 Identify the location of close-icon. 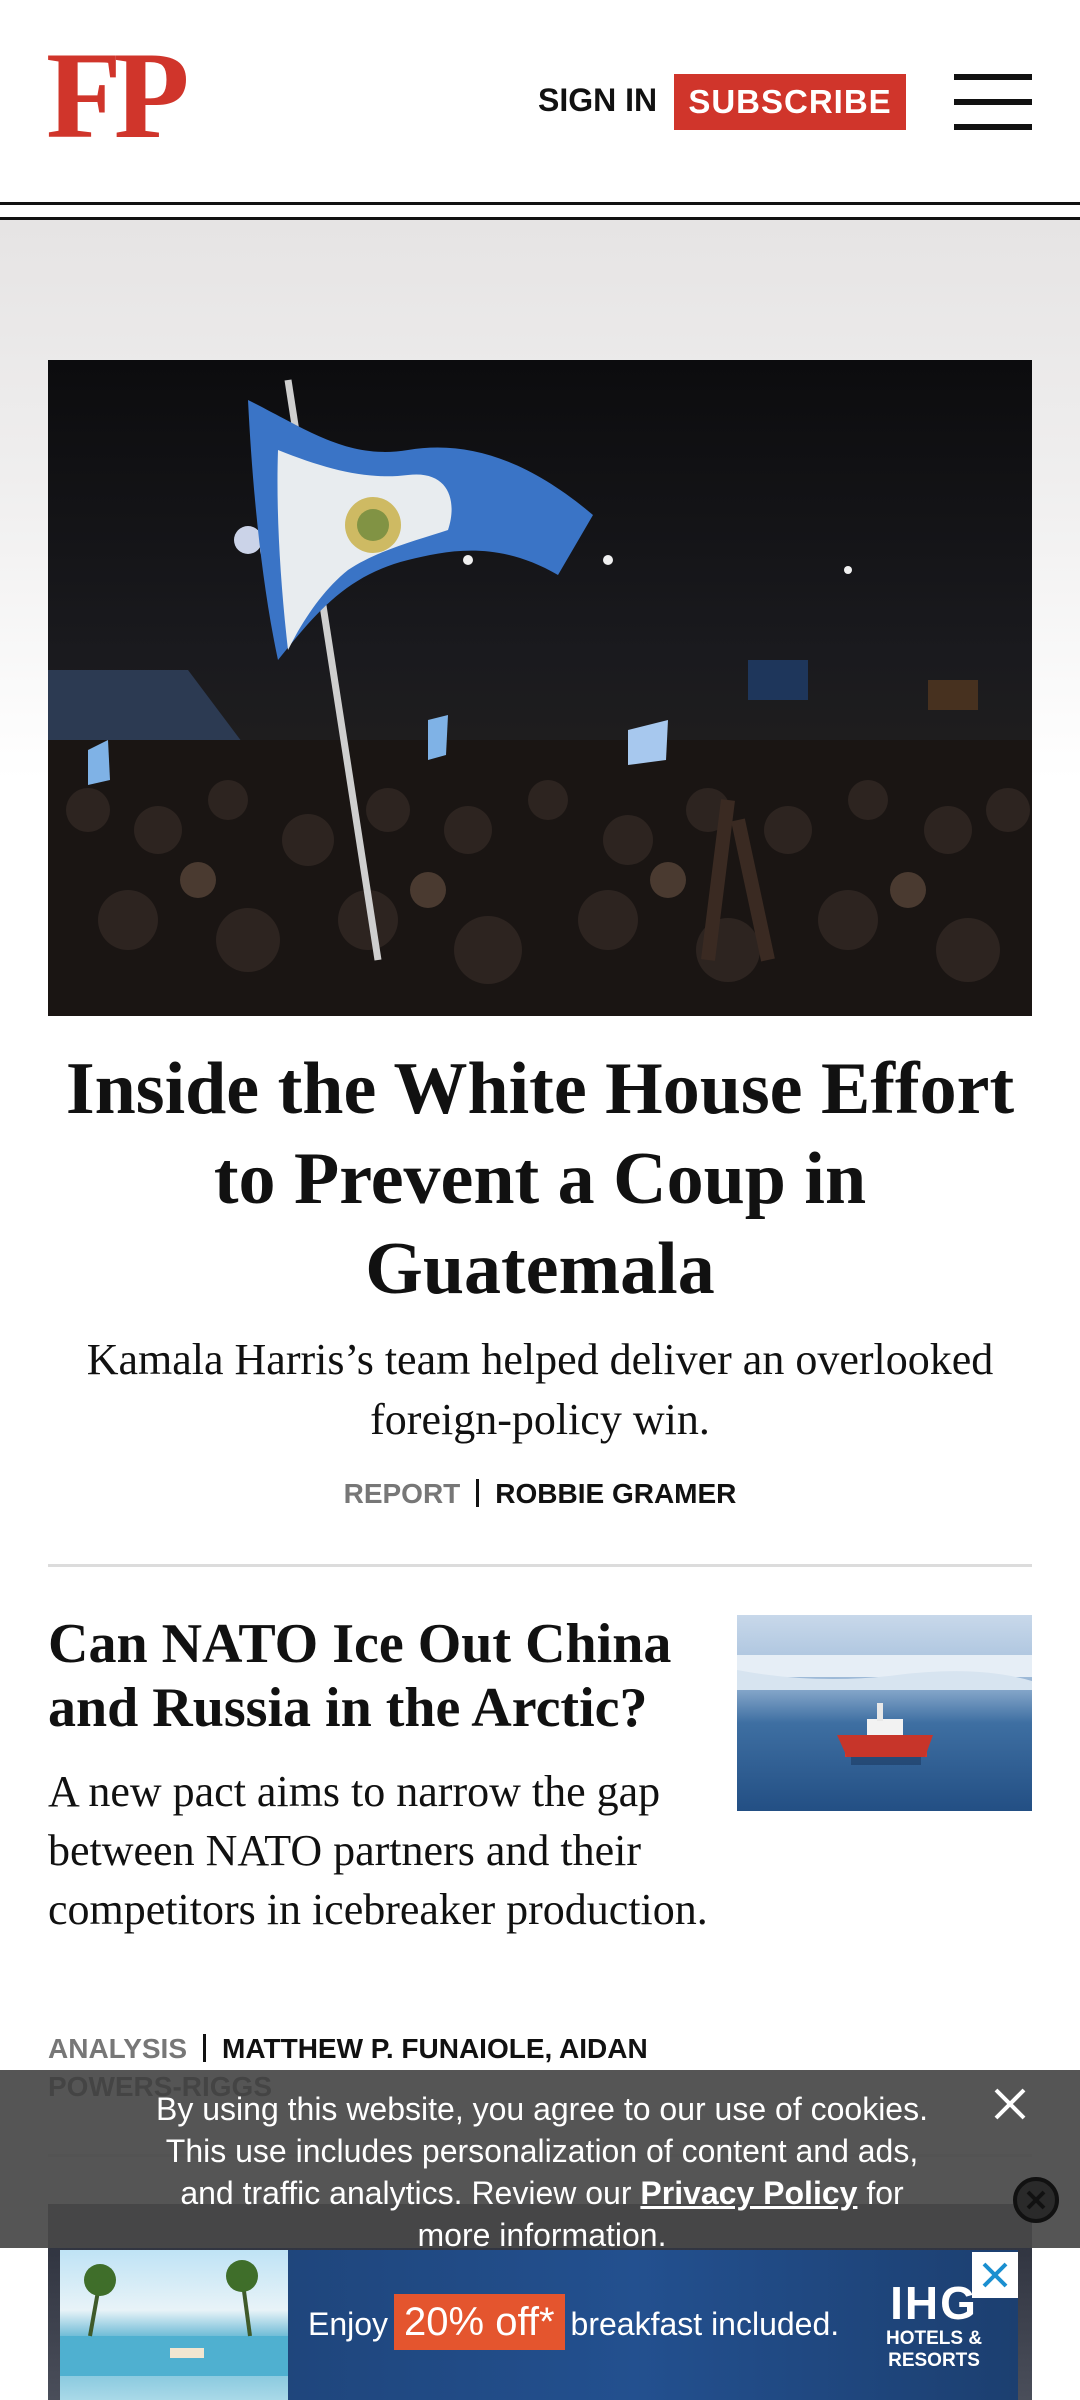
(1010, 2104).